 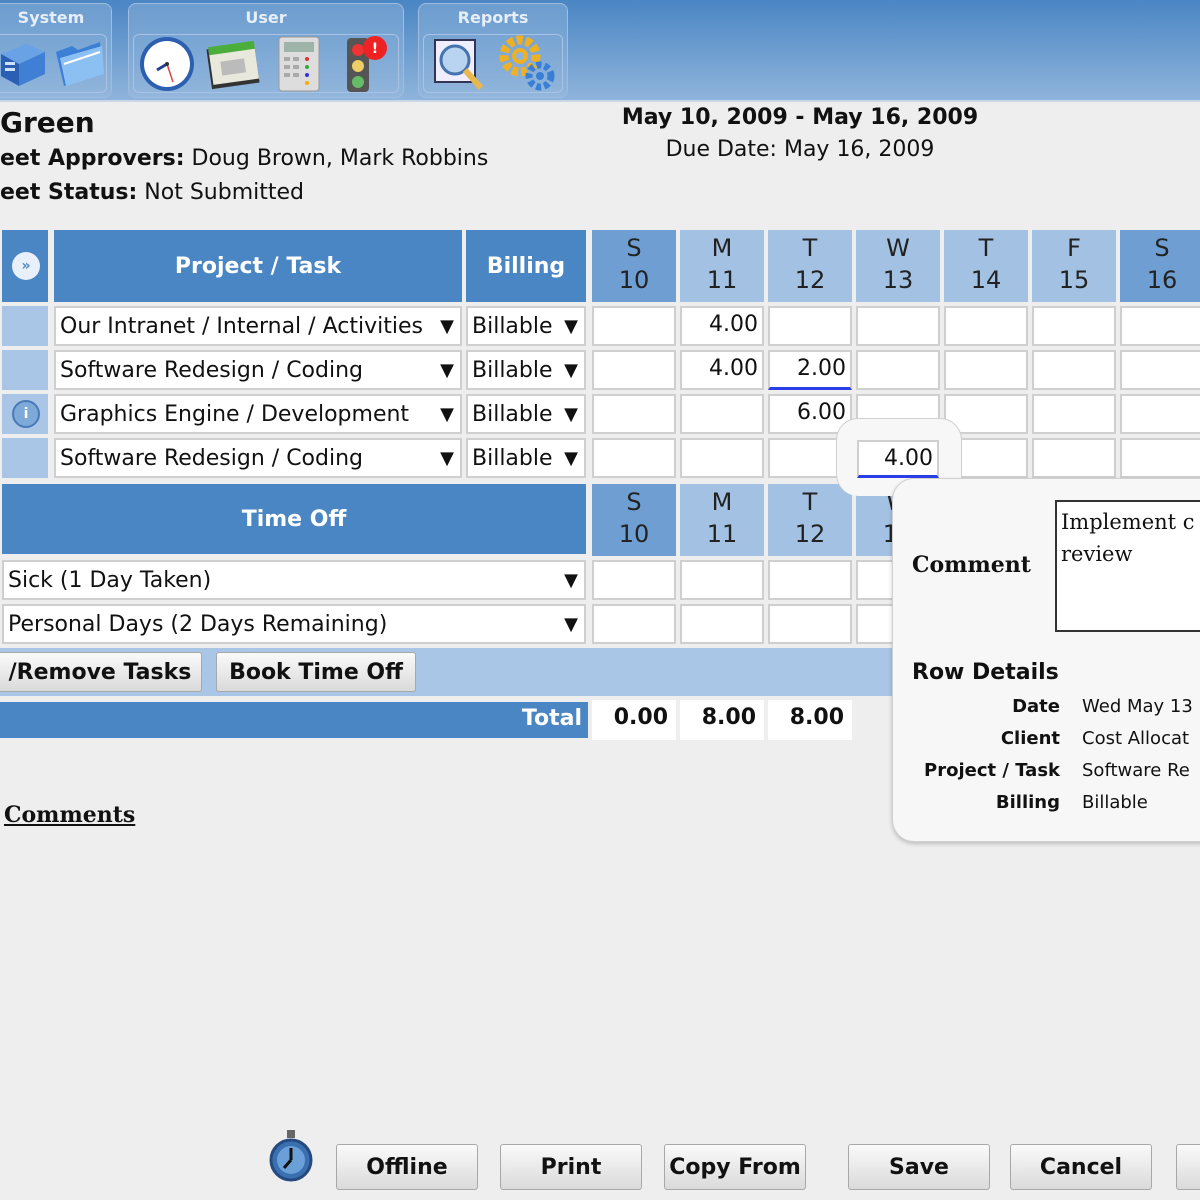 What do you see at coordinates (69, 815) in the screenshot?
I see `comments-link: Comments` at bounding box center [69, 815].